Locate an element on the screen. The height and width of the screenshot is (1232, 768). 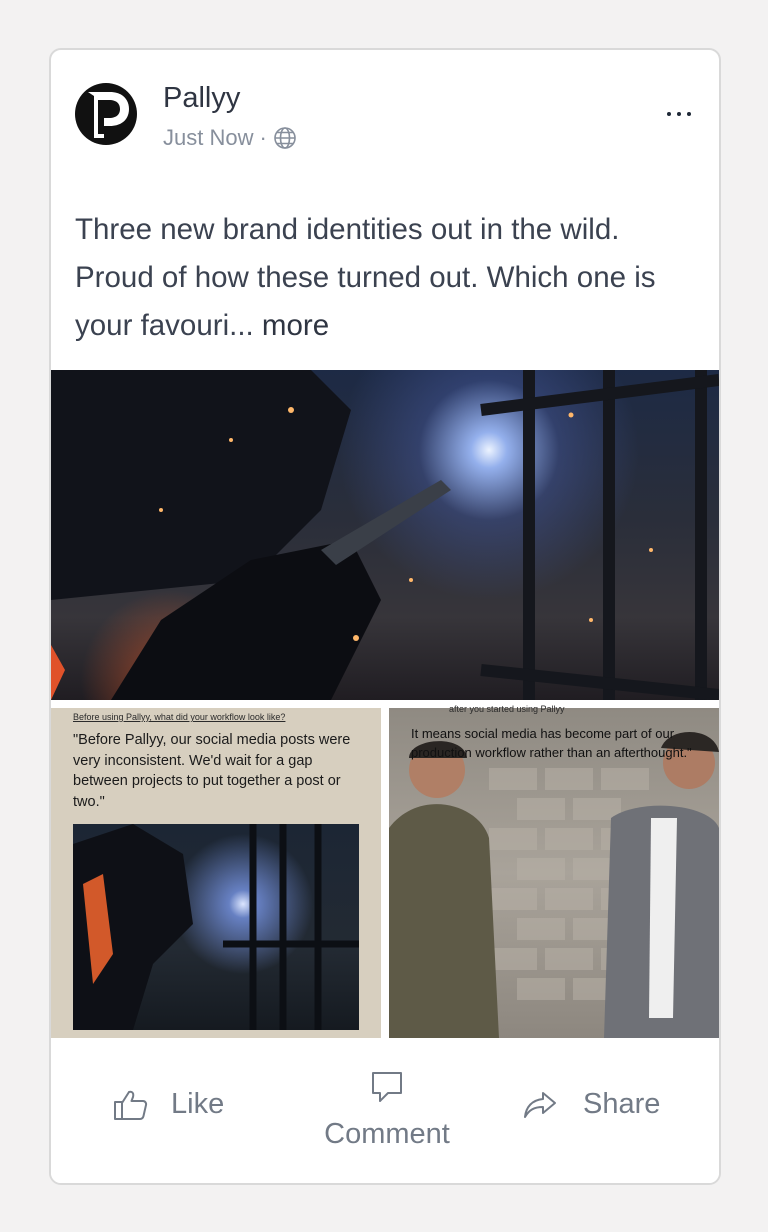
post-meta: Just Now · is located at coordinates (230, 138).